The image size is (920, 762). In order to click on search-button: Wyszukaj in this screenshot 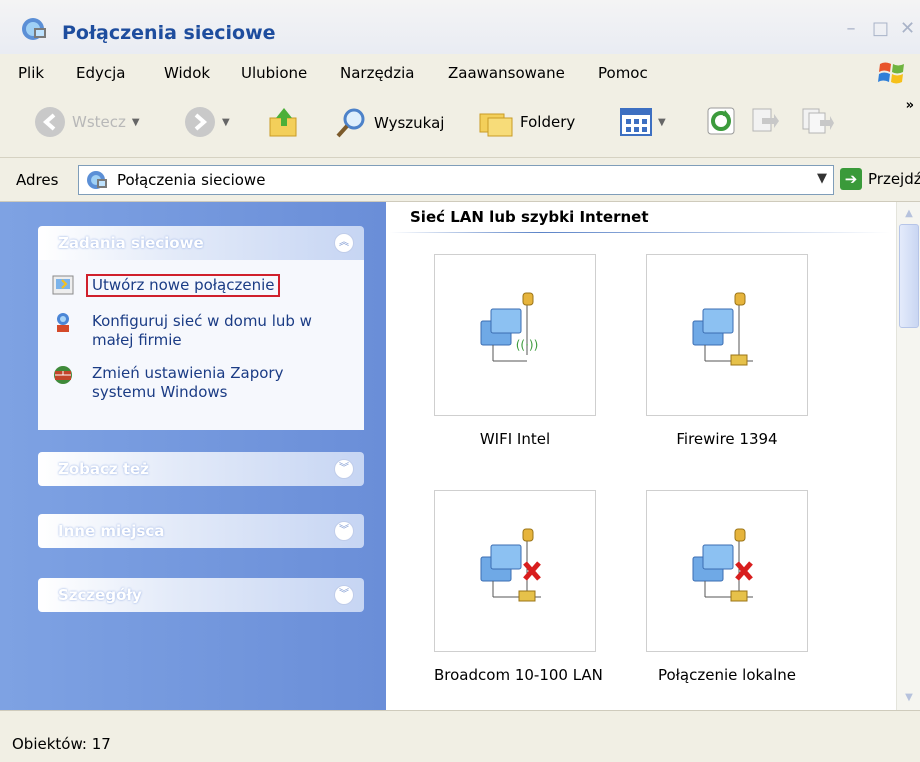, I will do `click(389, 123)`.